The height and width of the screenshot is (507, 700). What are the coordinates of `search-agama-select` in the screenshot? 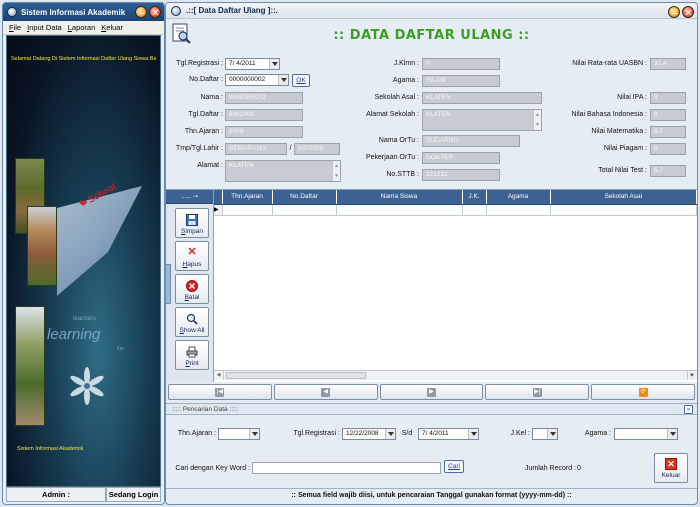 It's located at (646, 434).